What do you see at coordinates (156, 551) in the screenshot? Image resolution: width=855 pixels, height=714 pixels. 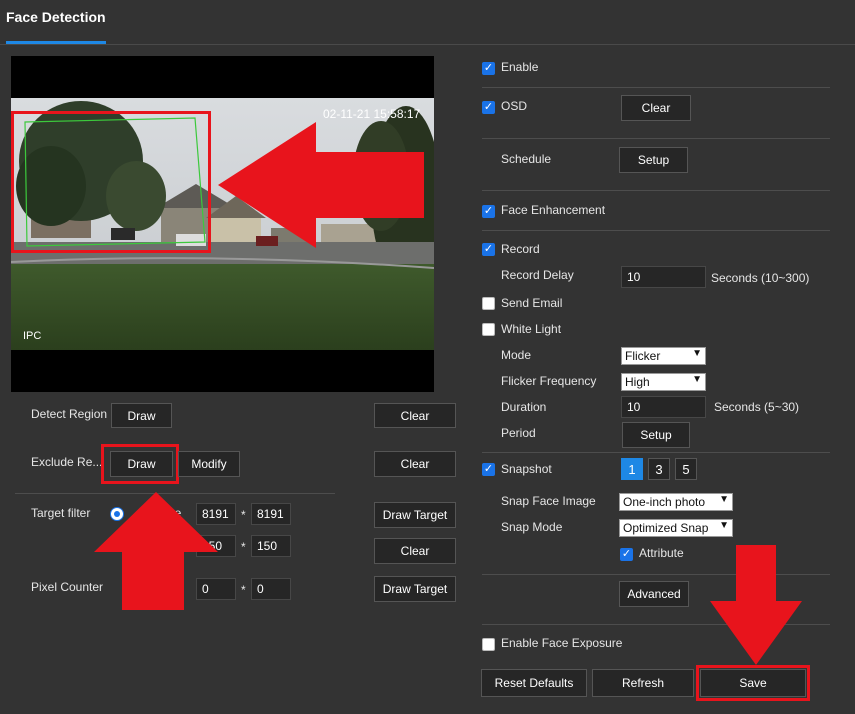 I see `annotation-arrow-up` at bounding box center [156, 551].